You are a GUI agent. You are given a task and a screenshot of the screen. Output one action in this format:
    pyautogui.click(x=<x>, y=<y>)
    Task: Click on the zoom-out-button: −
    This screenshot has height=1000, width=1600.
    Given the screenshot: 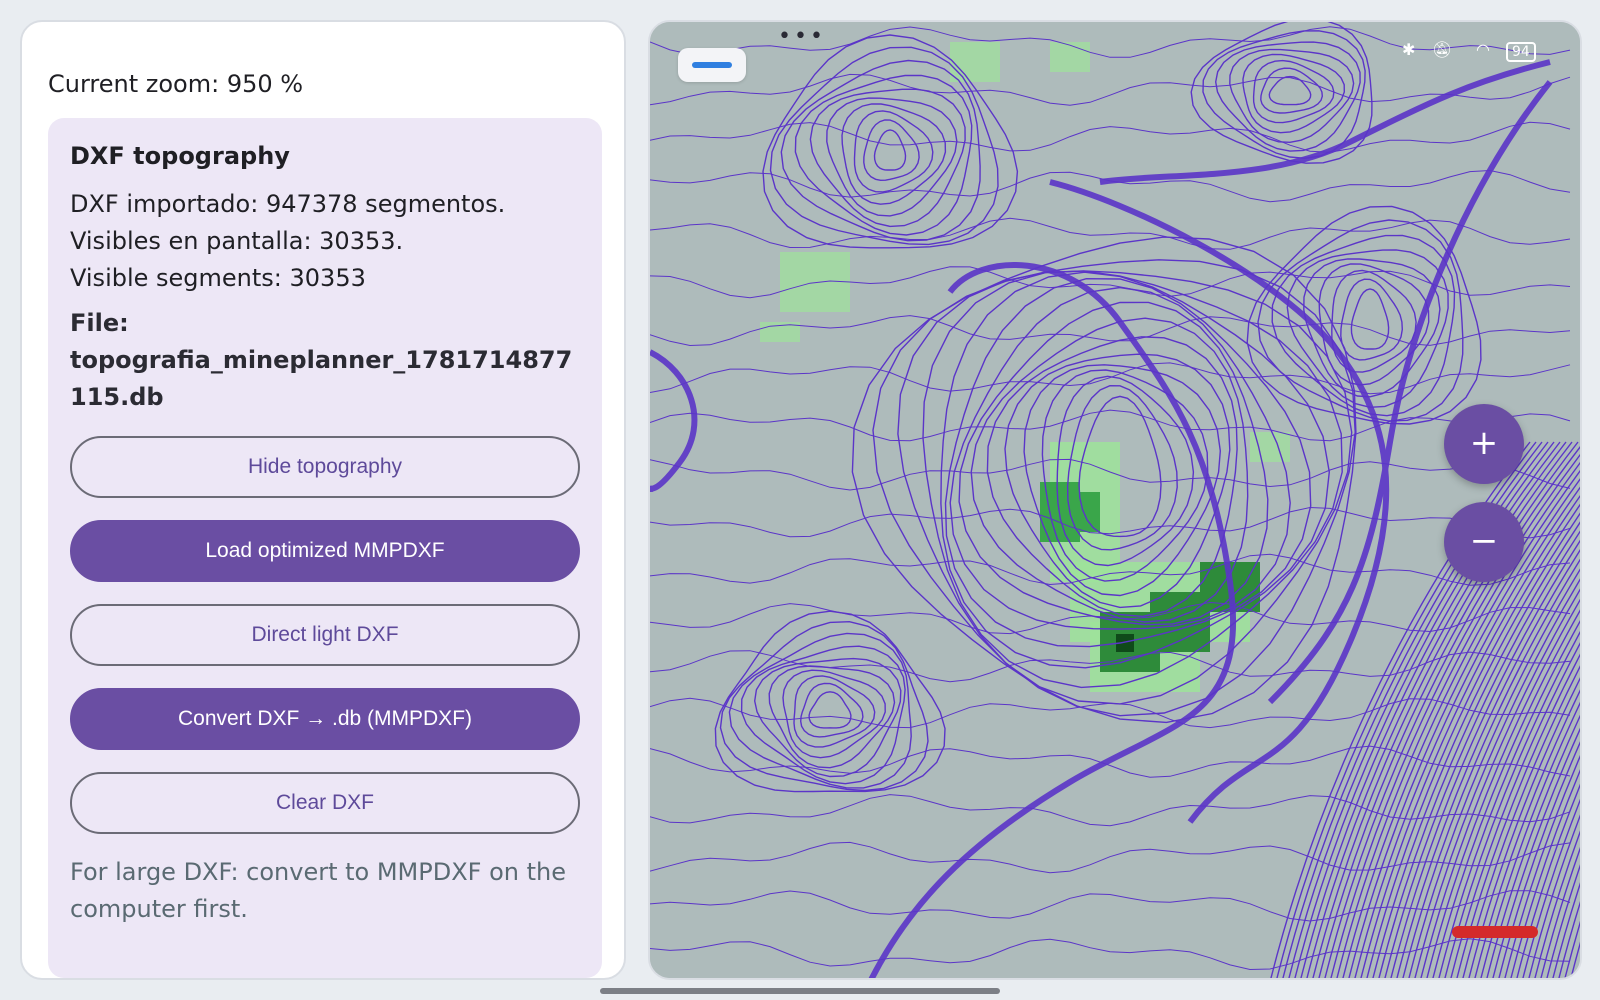 What is the action you would take?
    pyautogui.click(x=1484, y=542)
    